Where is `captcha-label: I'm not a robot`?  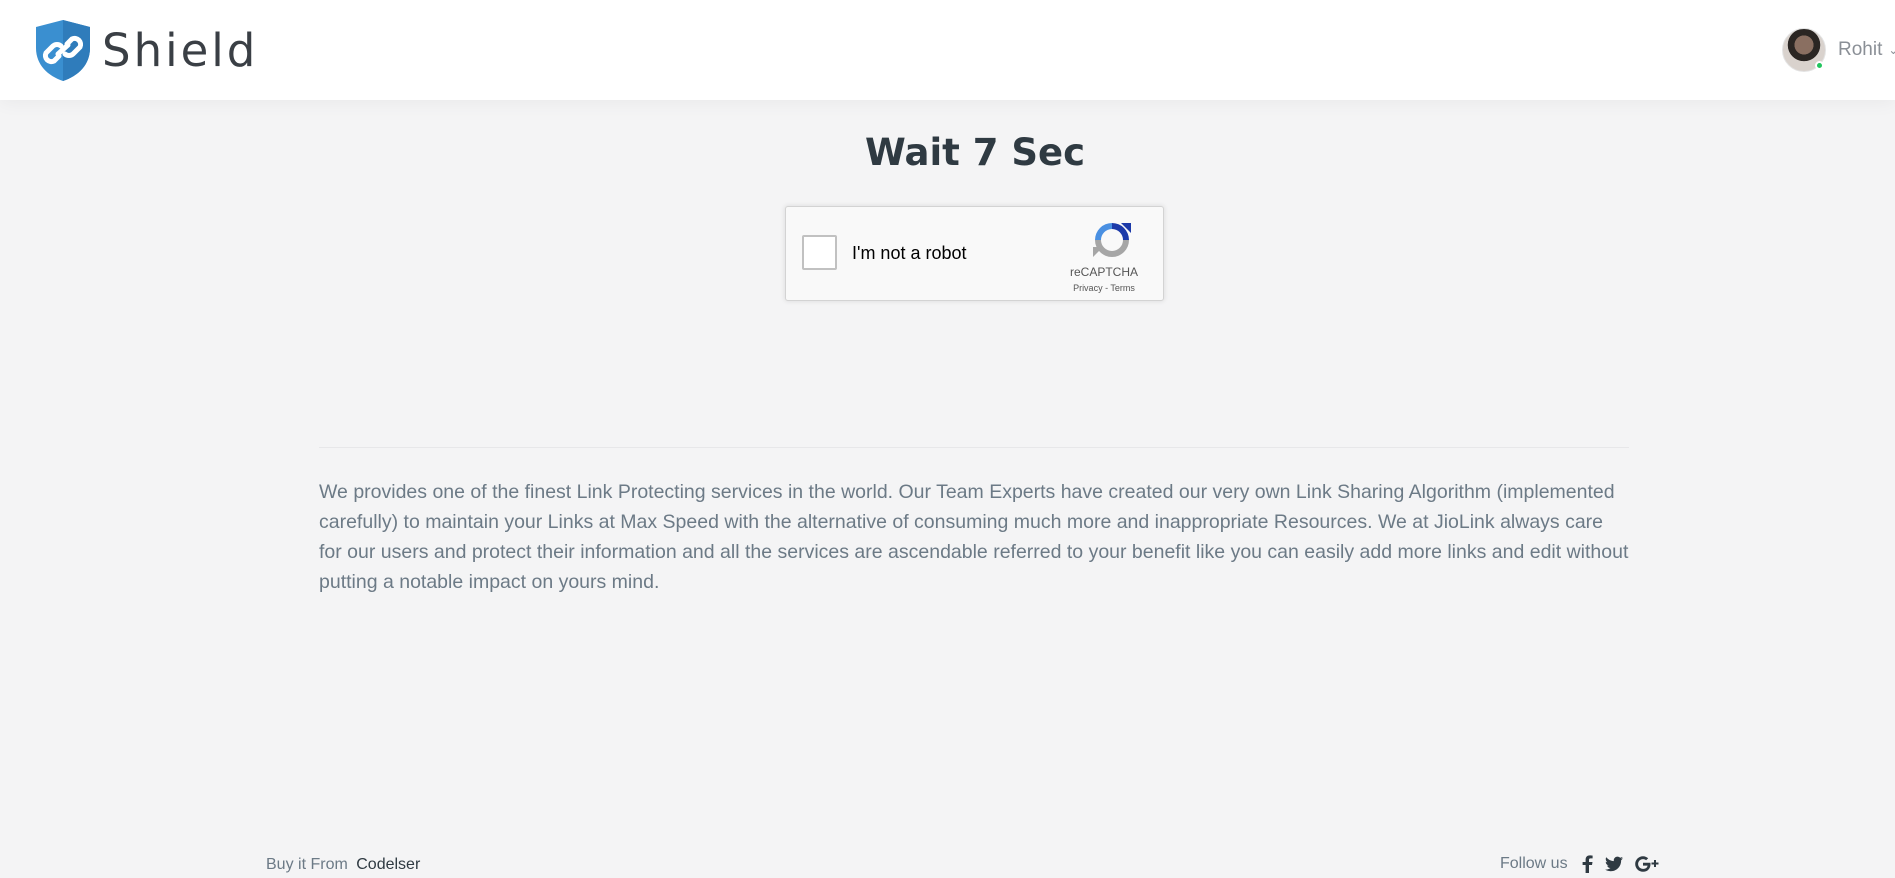 captcha-label: I'm not a robot is located at coordinates (909, 253).